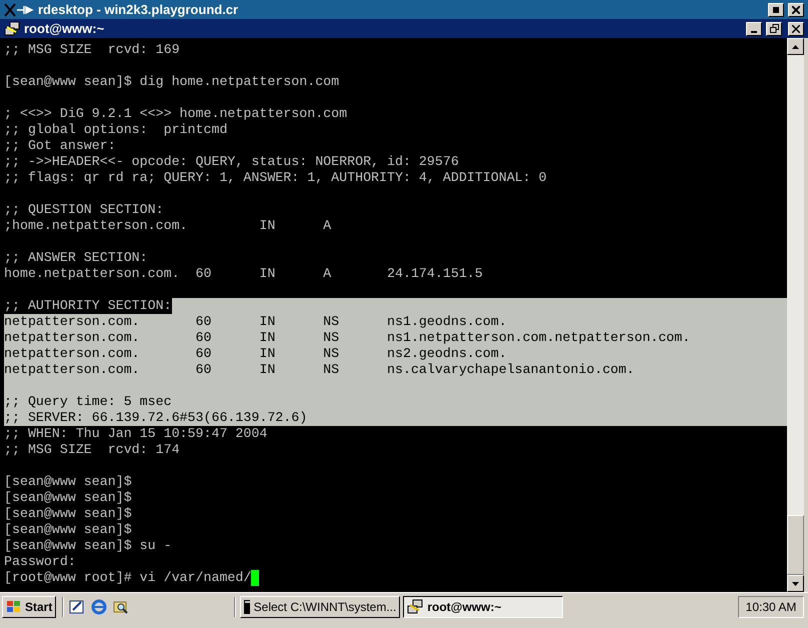  What do you see at coordinates (29, 607) in the screenshot?
I see `start-button: Start` at bounding box center [29, 607].